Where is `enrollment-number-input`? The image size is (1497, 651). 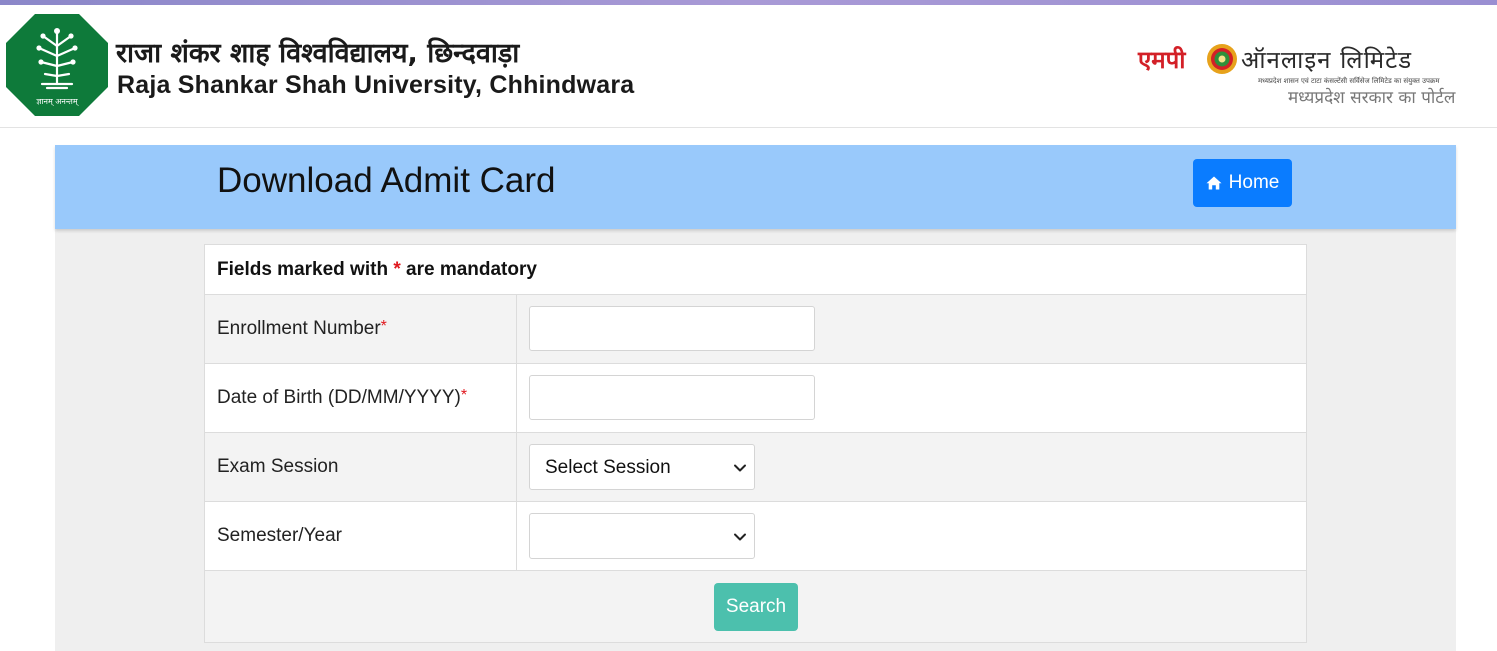
enrollment-number-input is located at coordinates (672, 328).